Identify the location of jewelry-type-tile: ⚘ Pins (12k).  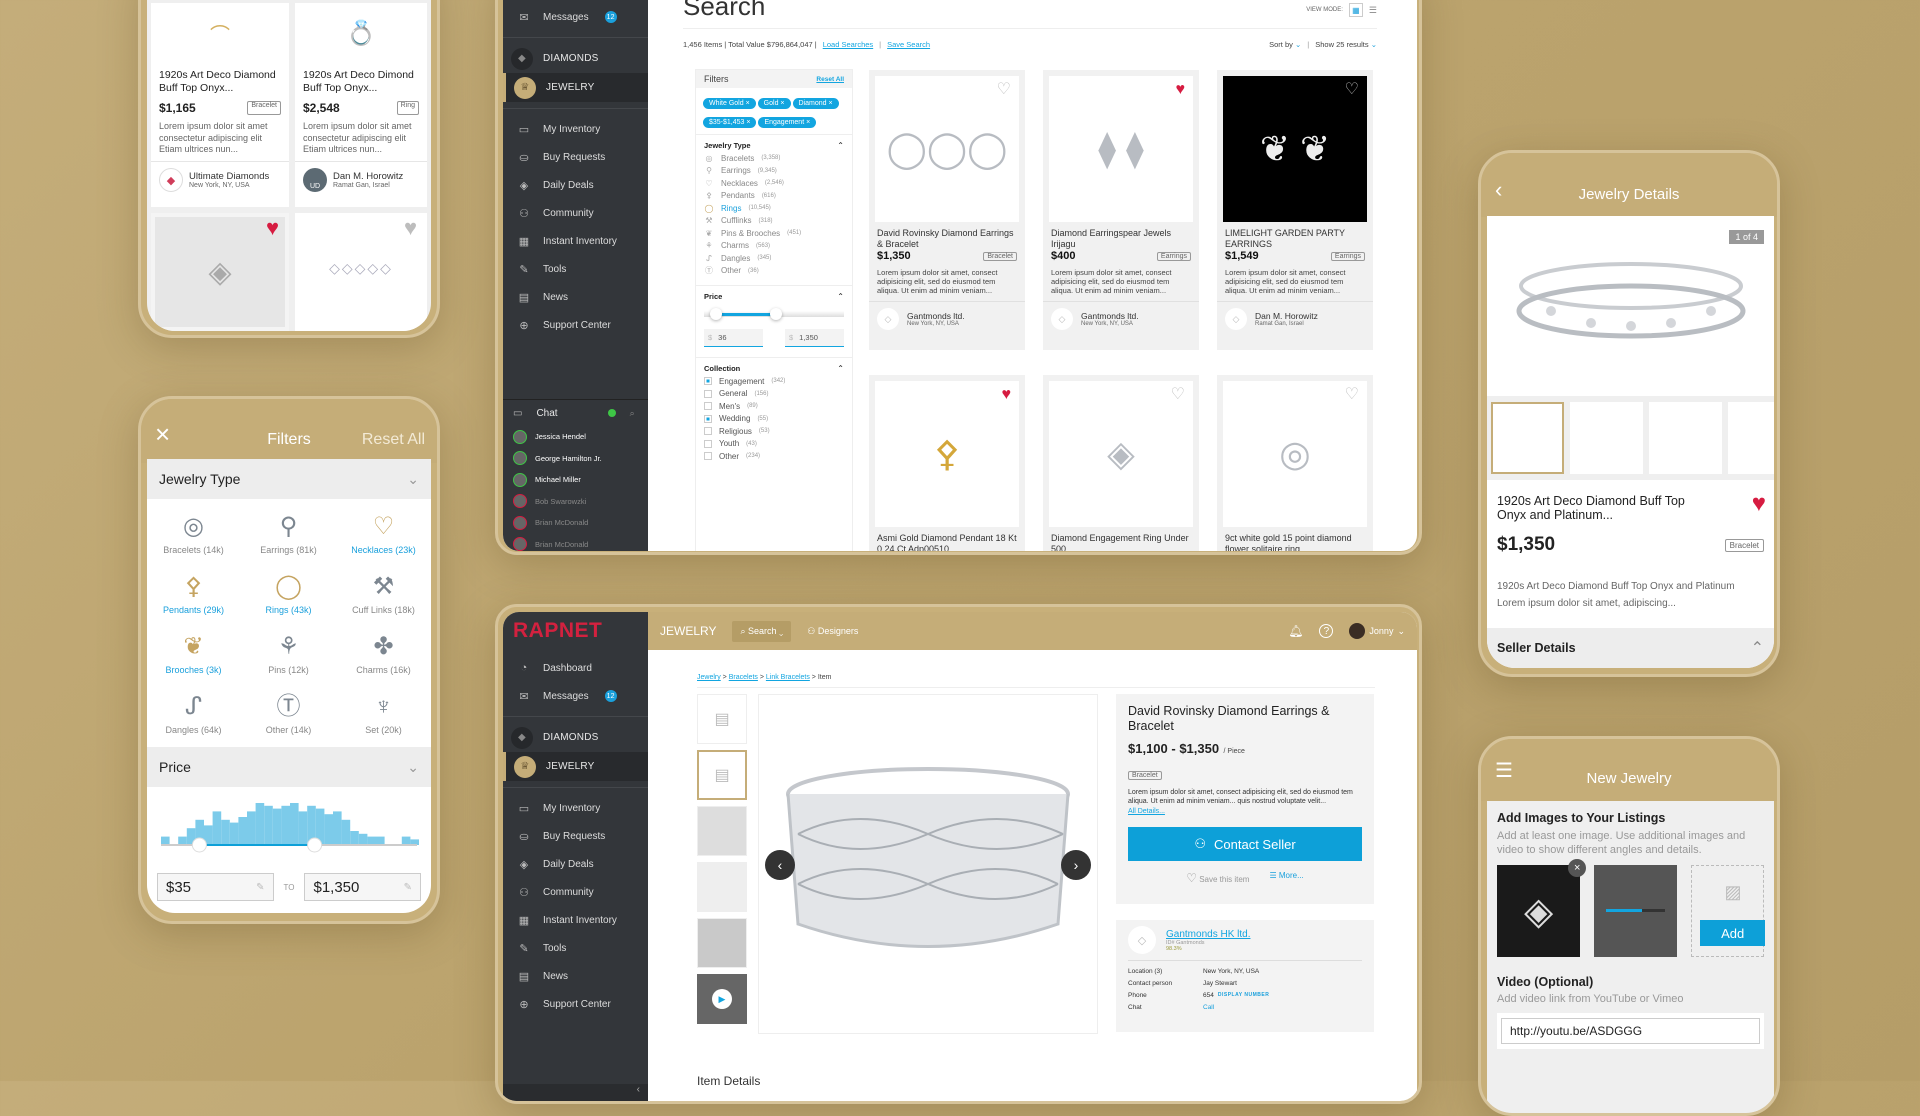
(288, 652).